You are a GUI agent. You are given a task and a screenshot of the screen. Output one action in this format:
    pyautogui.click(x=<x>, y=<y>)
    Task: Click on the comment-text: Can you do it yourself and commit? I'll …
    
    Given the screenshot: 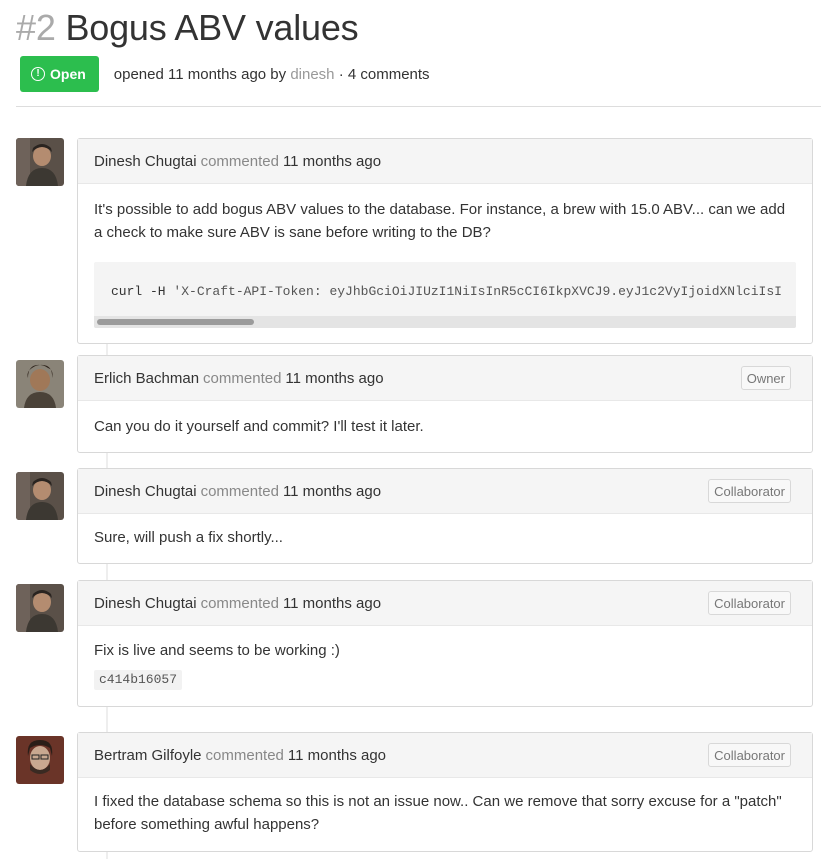 What is the action you would take?
    pyautogui.click(x=259, y=426)
    